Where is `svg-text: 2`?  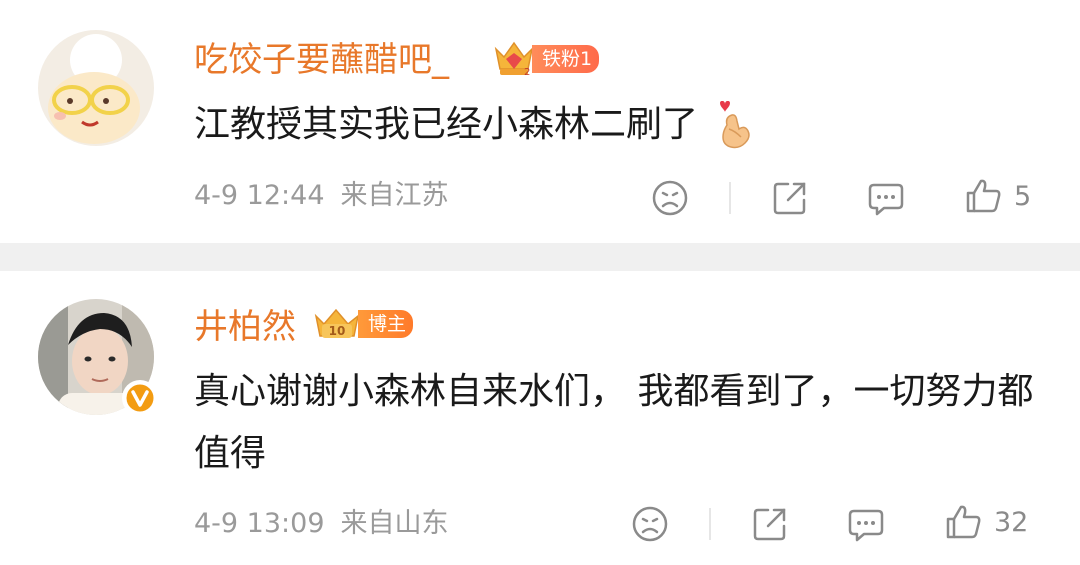
svg-text: 2 is located at coordinates (527, 72).